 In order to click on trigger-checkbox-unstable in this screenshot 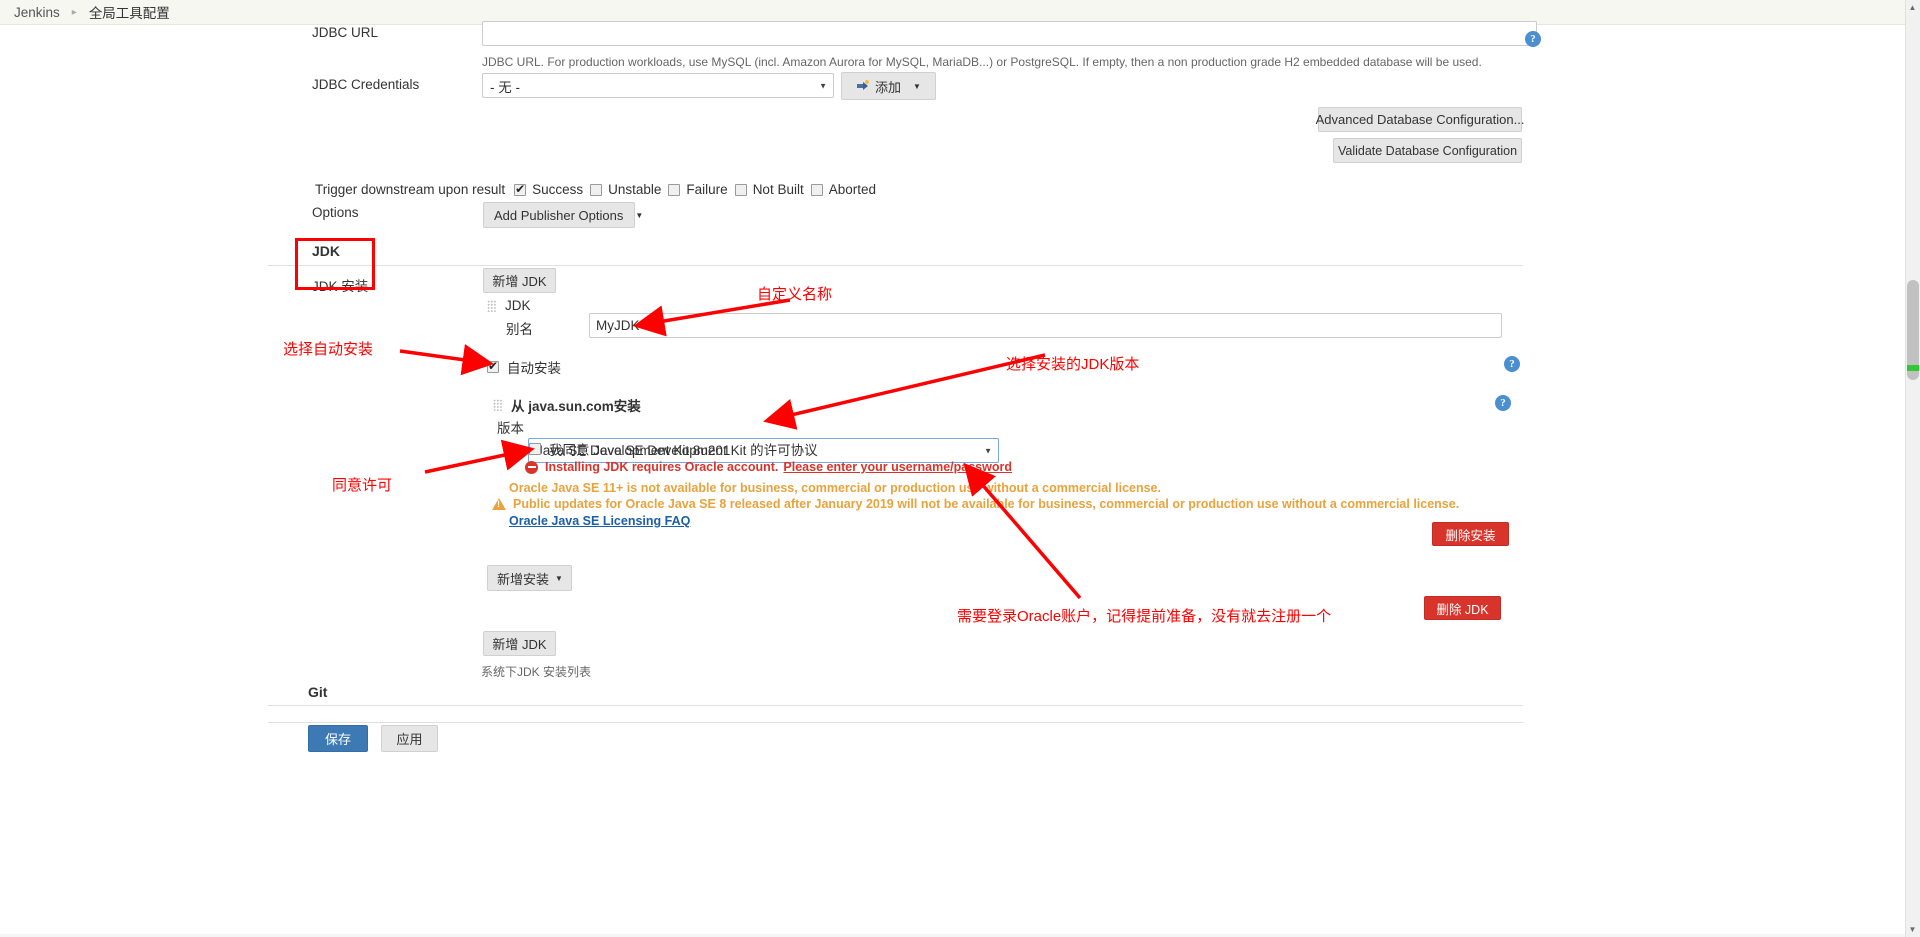, I will do `click(596, 189)`.